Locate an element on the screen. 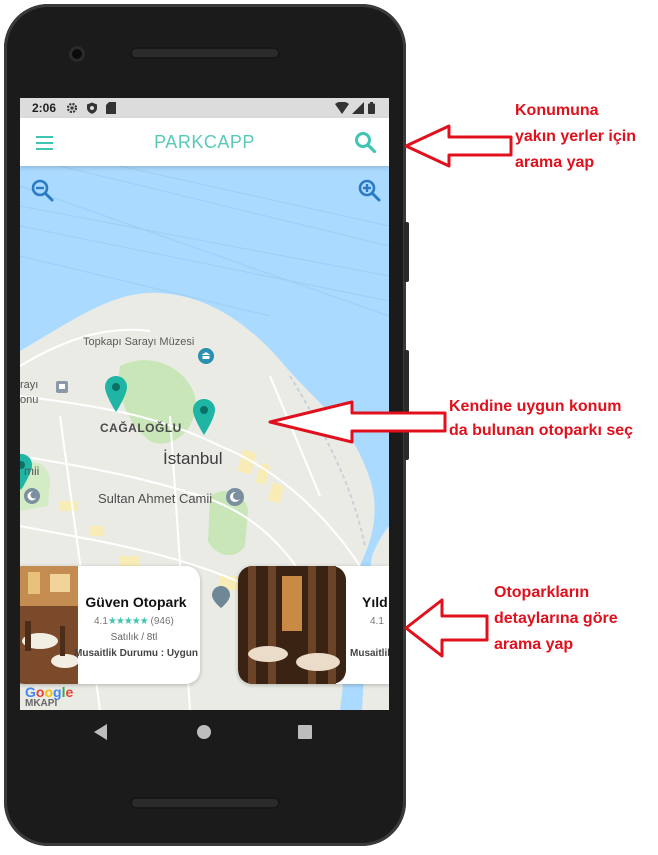  map-label-partial-bottom: onu is located at coordinates (29, 400).